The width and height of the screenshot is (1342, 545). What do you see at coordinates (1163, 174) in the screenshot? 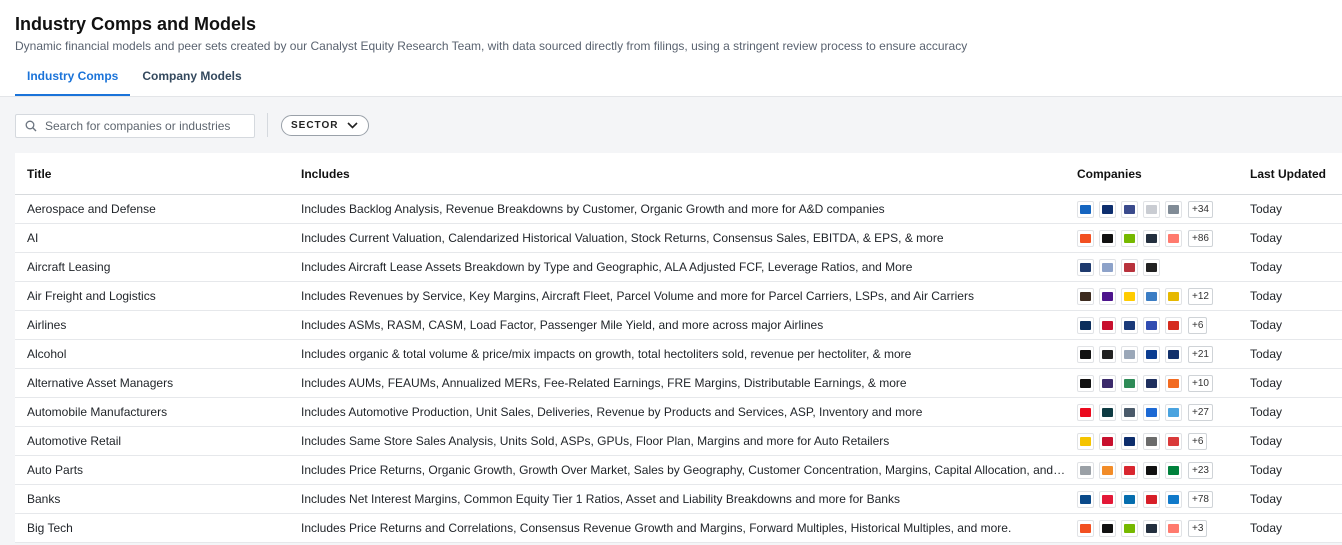
I see `column-header-companies: Companies` at bounding box center [1163, 174].